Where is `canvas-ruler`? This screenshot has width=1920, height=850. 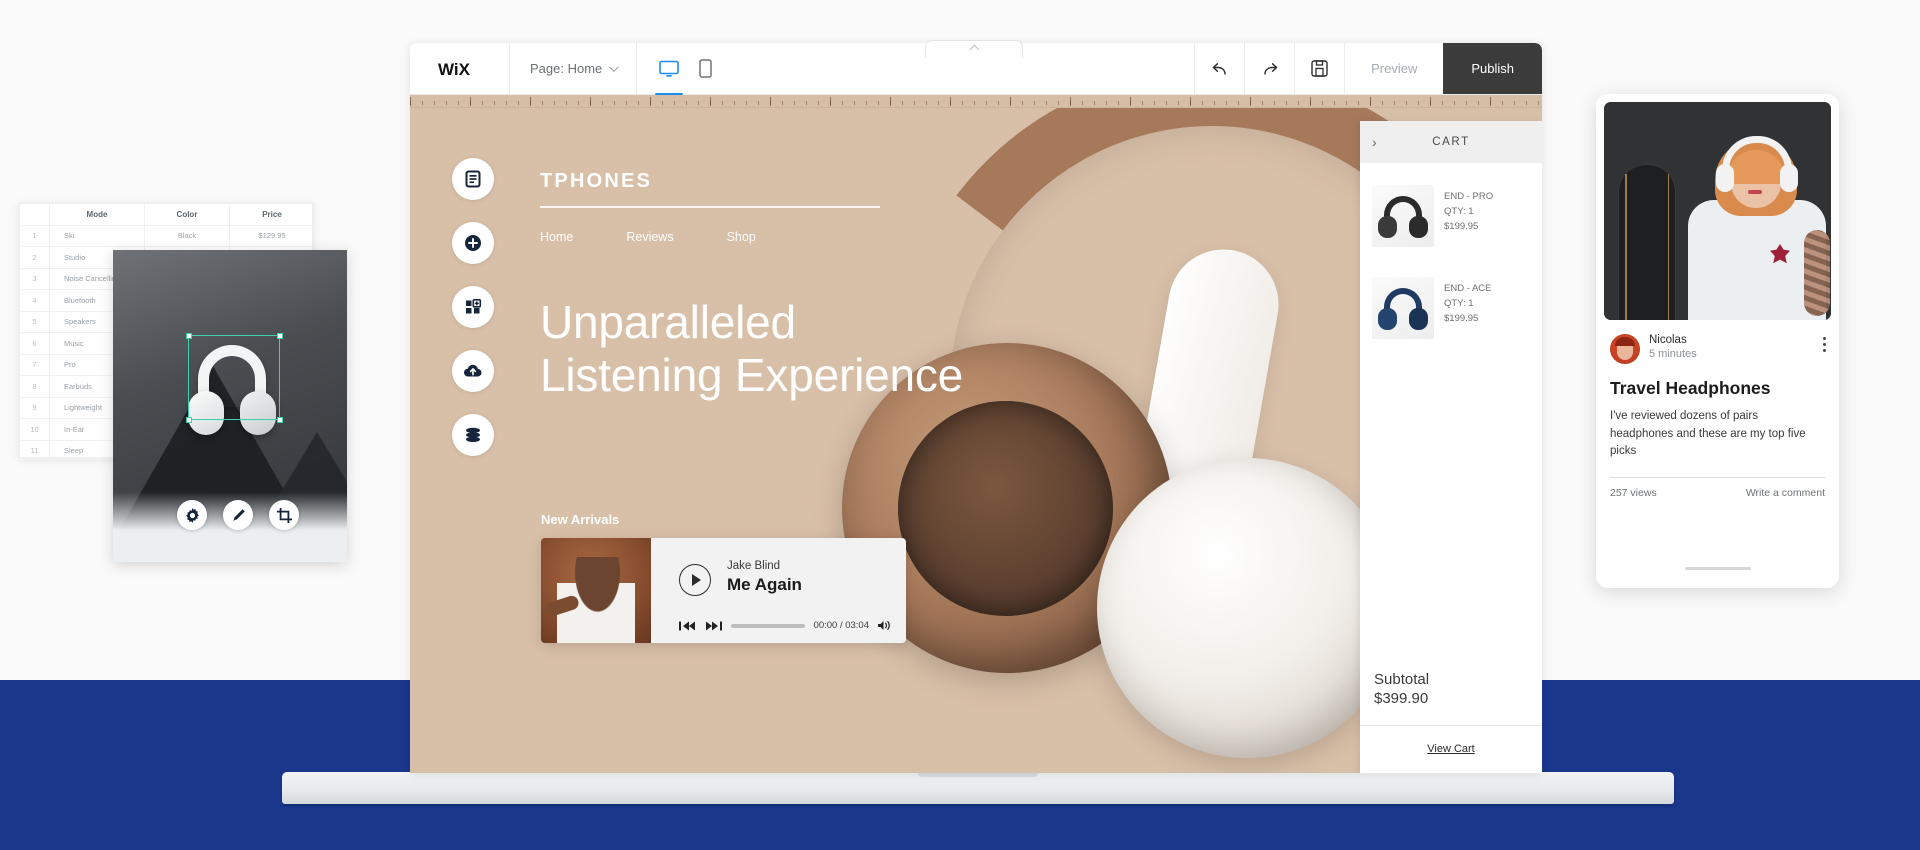 canvas-ruler is located at coordinates (976, 100).